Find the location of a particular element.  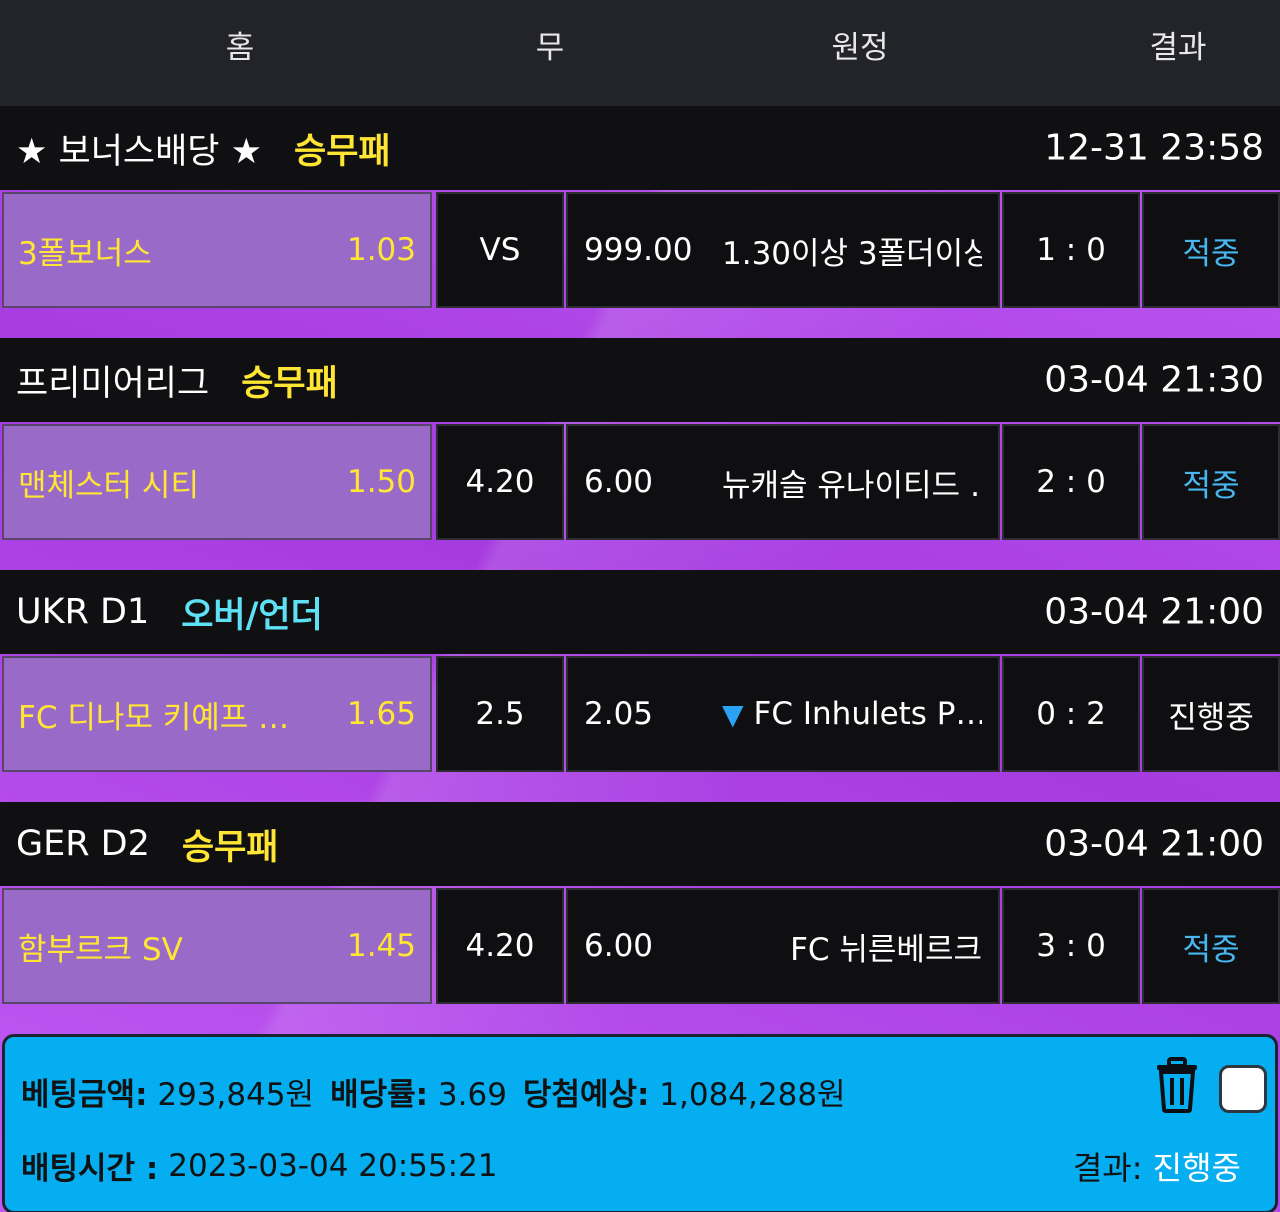

result-status: 진행중 is located at coordinates (1211, 717).